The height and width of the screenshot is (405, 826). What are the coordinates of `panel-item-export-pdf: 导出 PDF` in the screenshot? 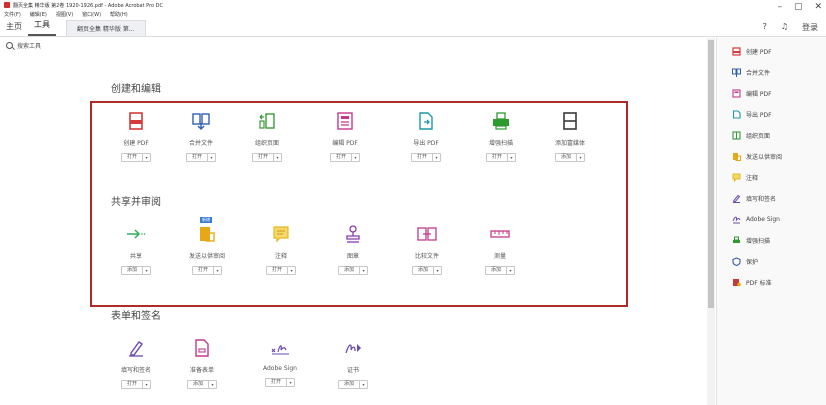 It's located at (752, 114).